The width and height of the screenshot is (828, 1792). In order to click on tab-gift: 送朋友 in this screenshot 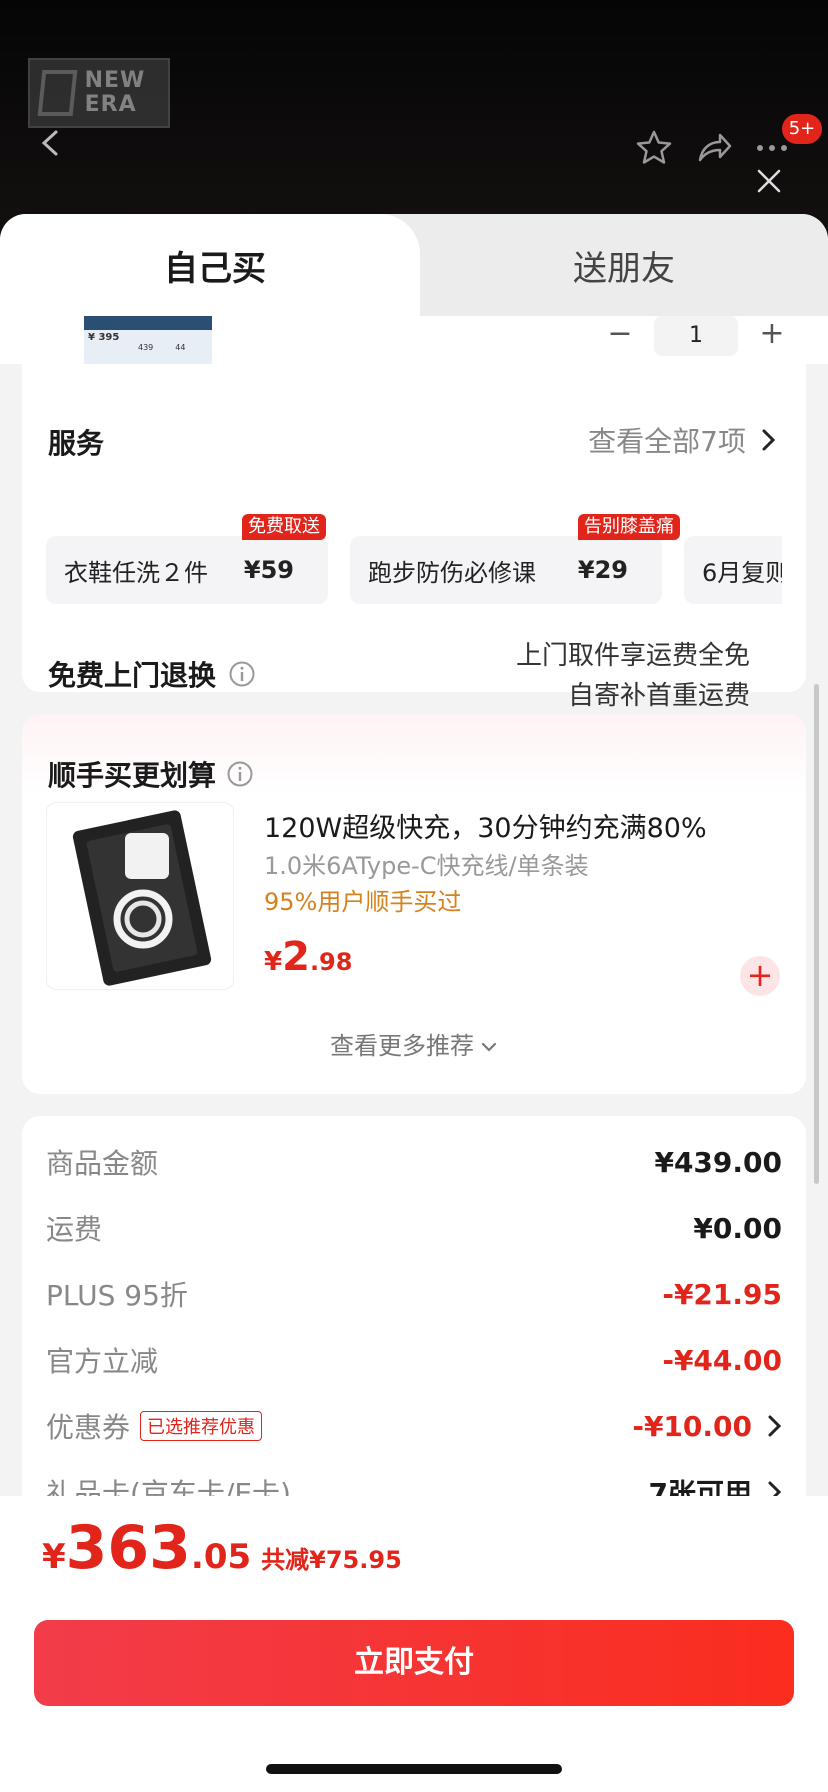, I will do `click(624, 265)`.